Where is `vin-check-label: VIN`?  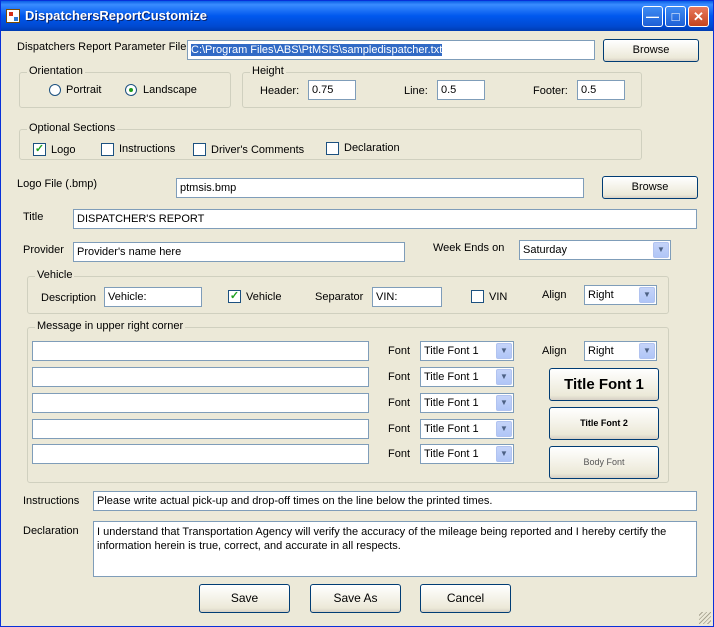
vin-check-label: VIN is located at coordinates (498, 297).